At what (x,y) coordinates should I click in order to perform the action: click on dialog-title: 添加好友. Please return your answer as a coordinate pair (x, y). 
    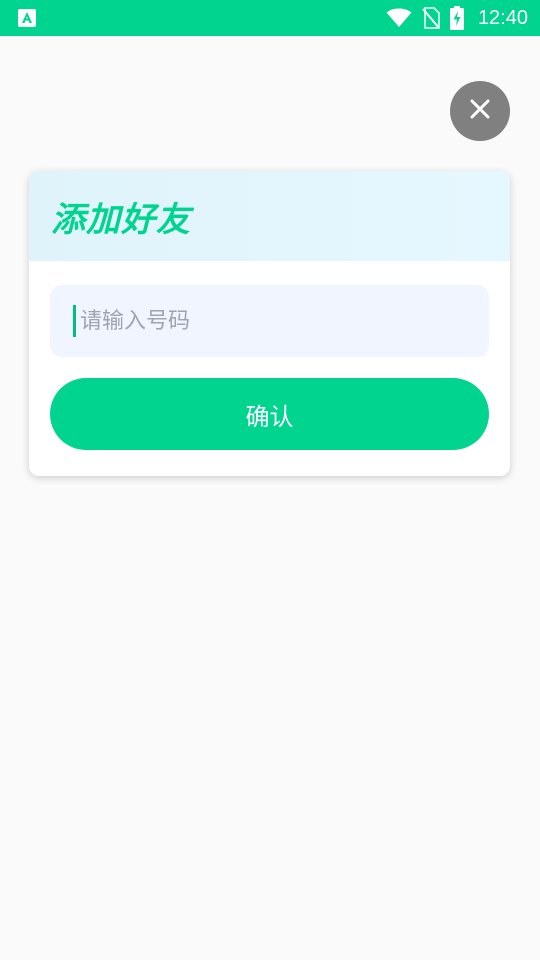
    Looking at the image, I should click on (121, 219).